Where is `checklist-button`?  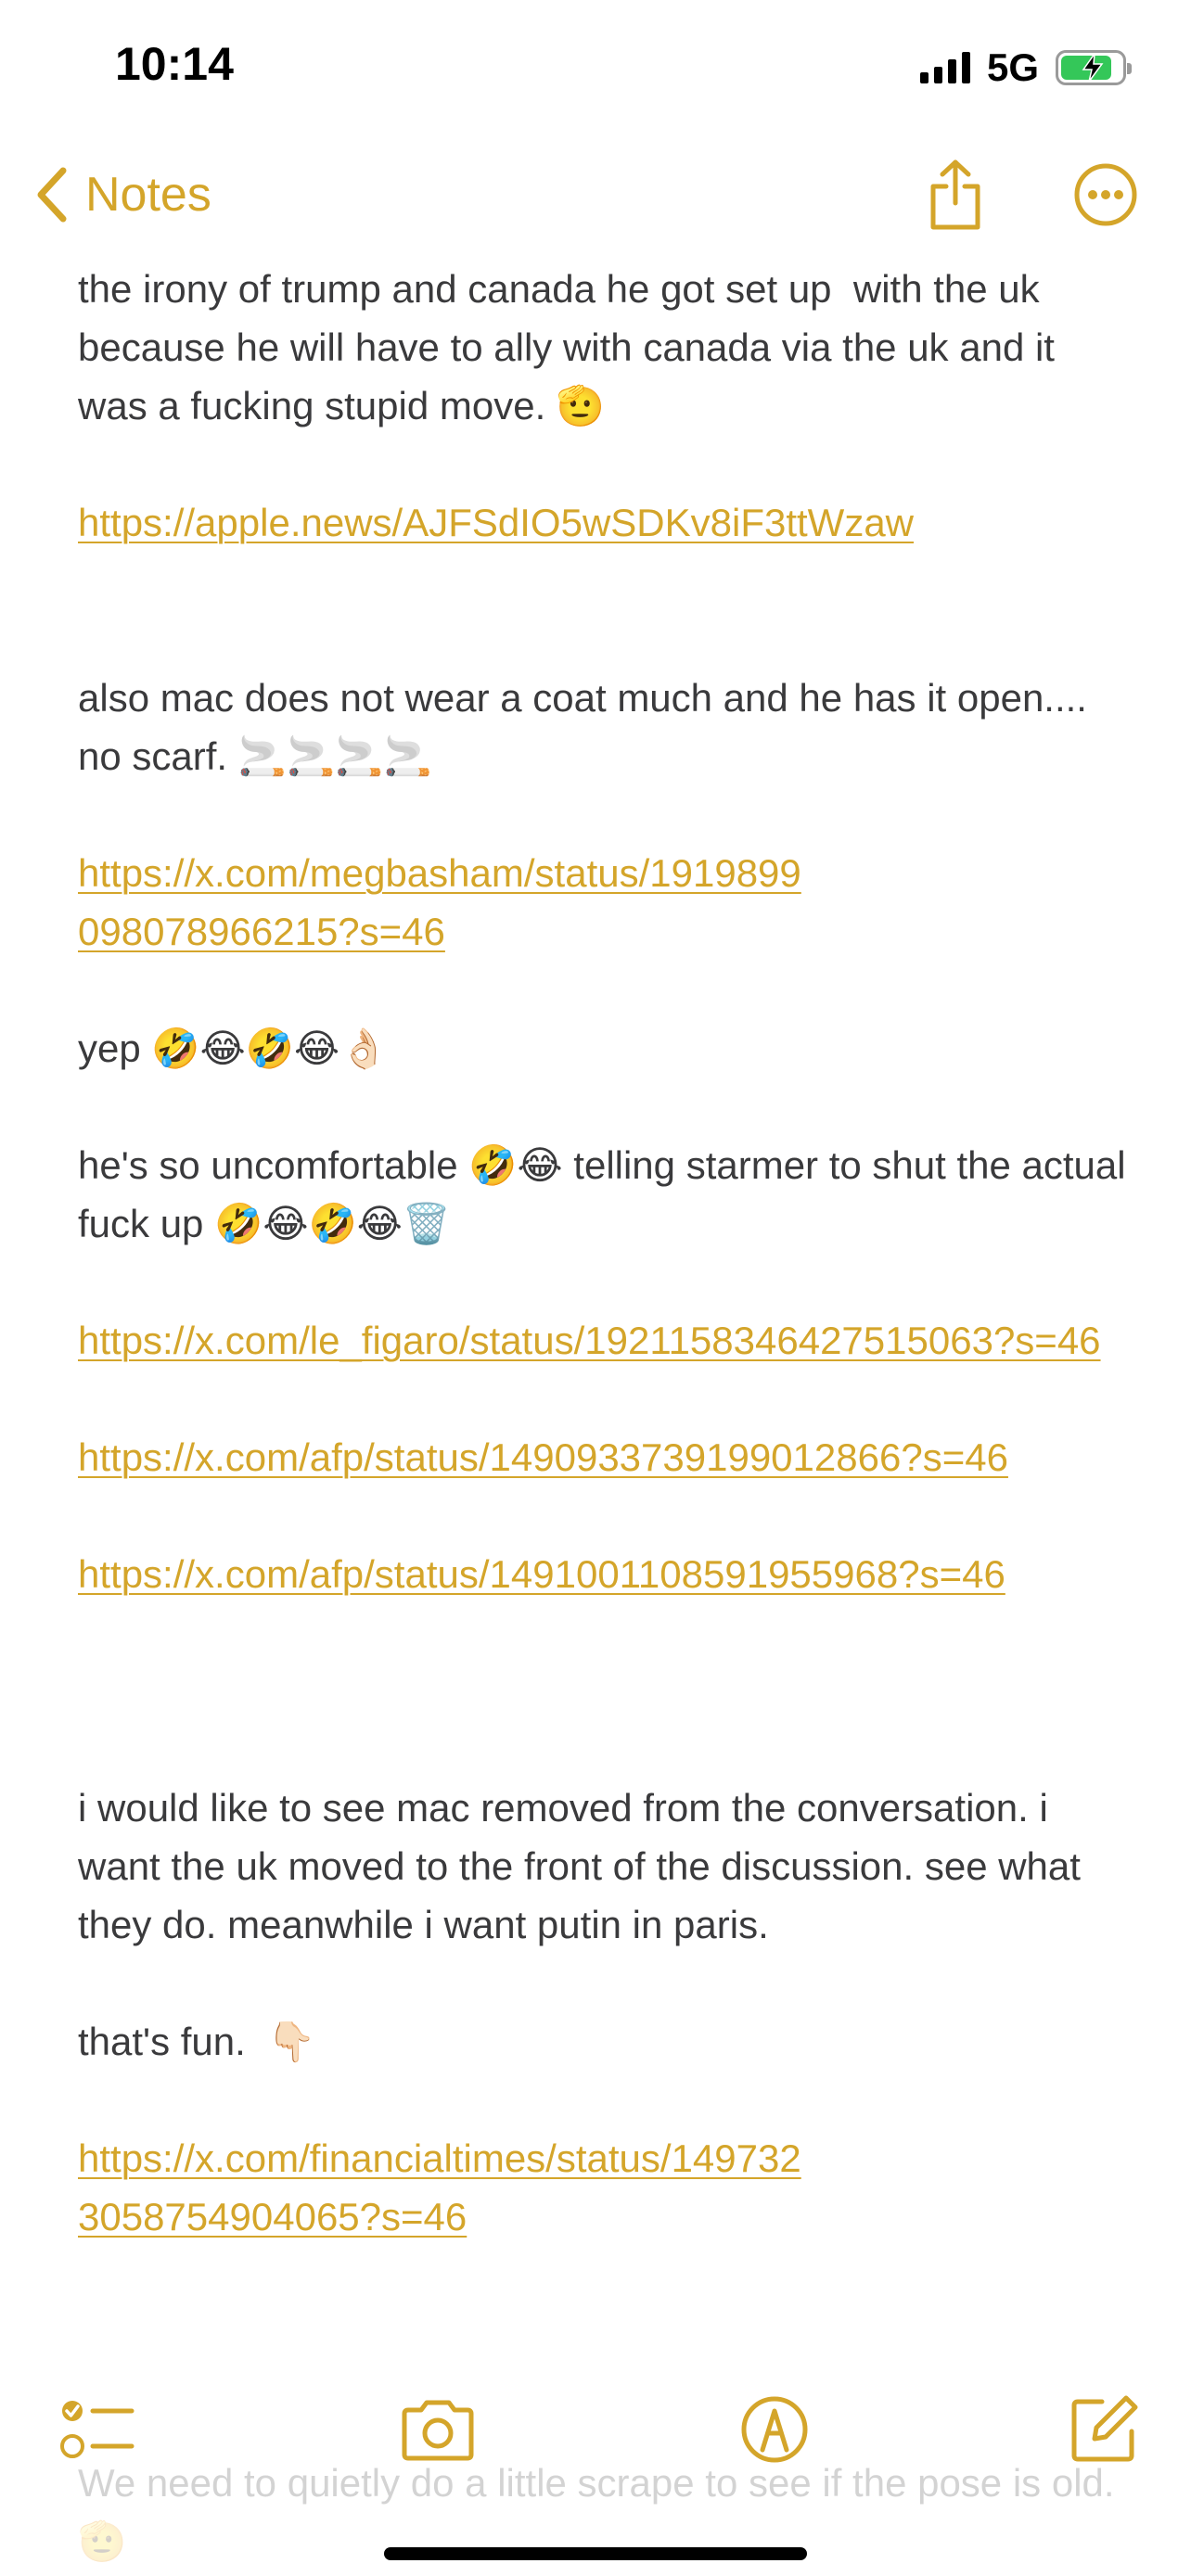 checklist-button is located at coordinates (98, 2430).